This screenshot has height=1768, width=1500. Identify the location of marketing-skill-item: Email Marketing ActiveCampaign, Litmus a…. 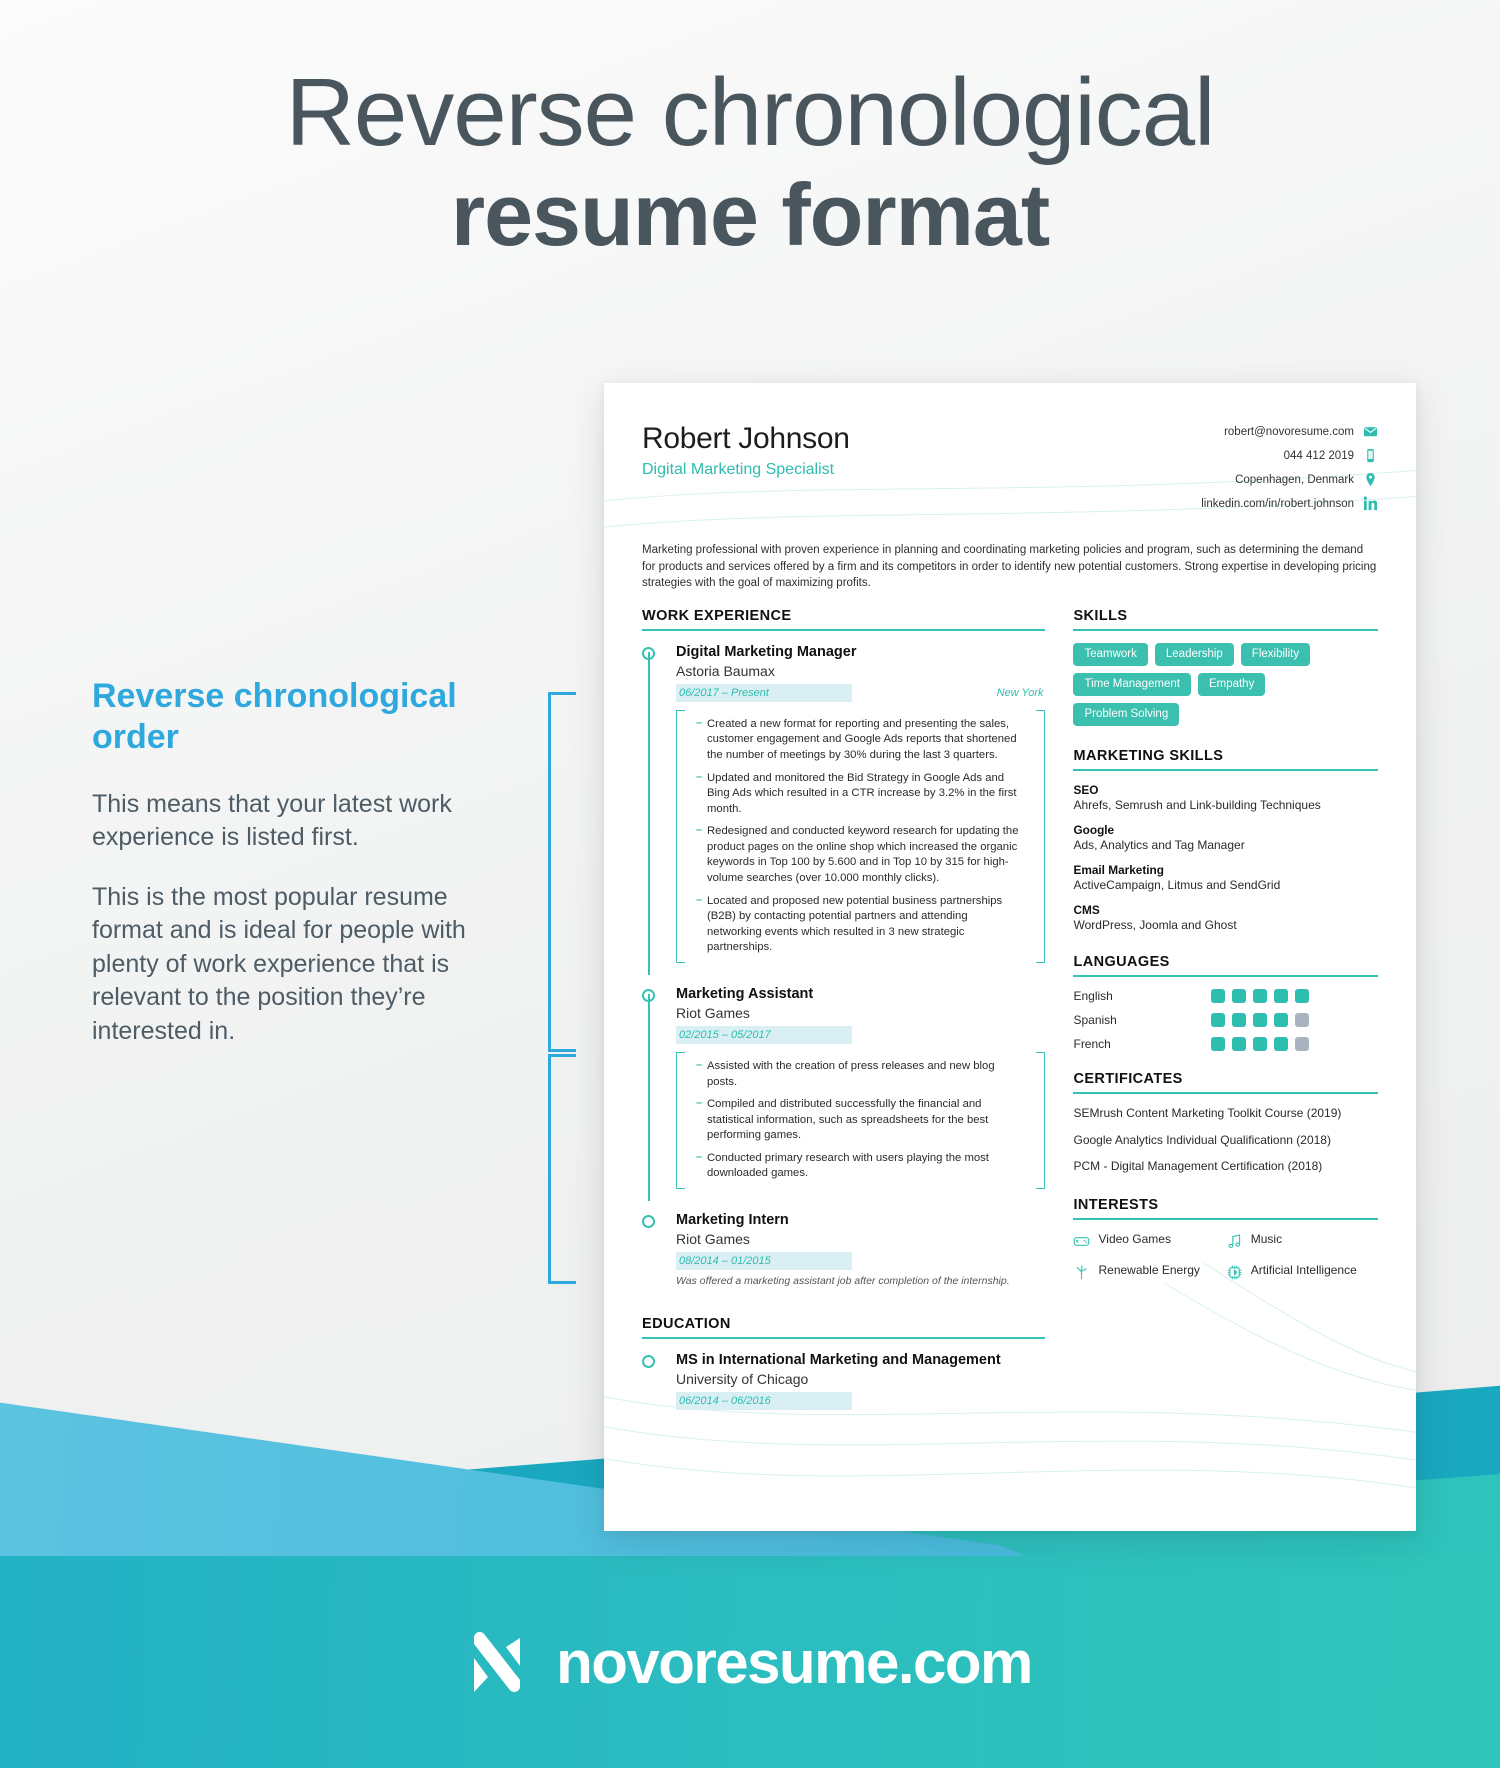
(1225, 877).